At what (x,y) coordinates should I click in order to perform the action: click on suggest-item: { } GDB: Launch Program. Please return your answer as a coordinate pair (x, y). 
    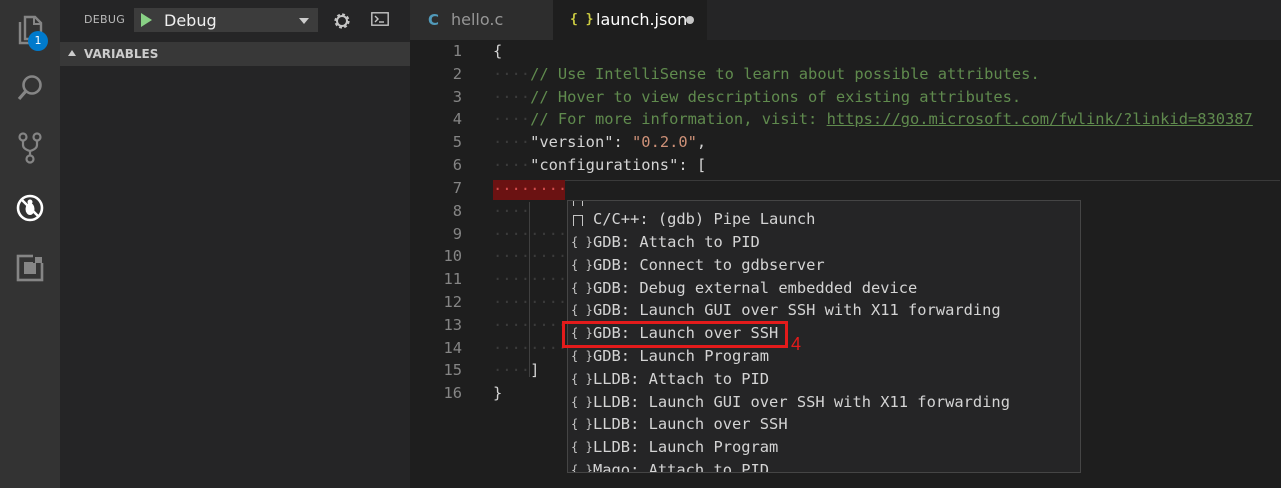
    Looking at the image, I should click on (824, 357).